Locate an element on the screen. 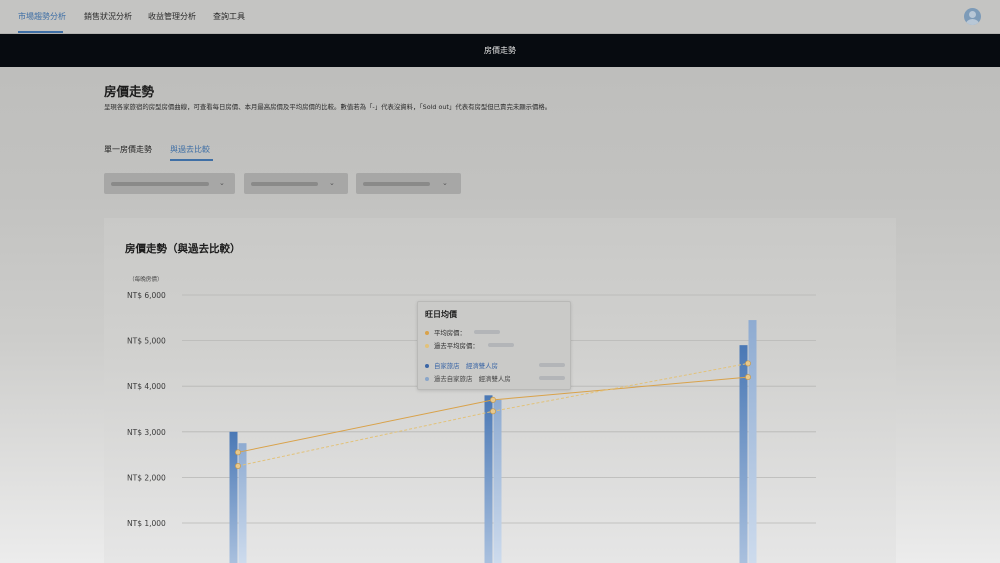  tooltip-label-hotel: 自家旅店 經濟雙人房 is located at coordinates (466, 366).